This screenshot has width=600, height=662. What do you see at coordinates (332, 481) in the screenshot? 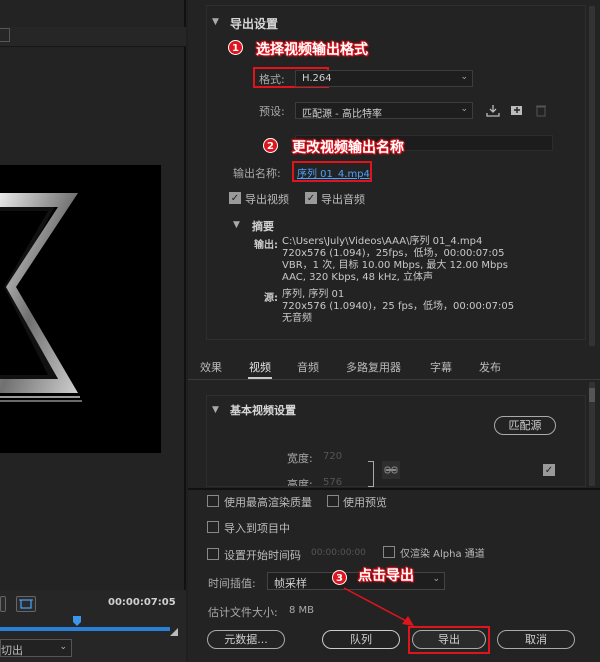
I see `height-value: 576` at bounding box center [332, 481].